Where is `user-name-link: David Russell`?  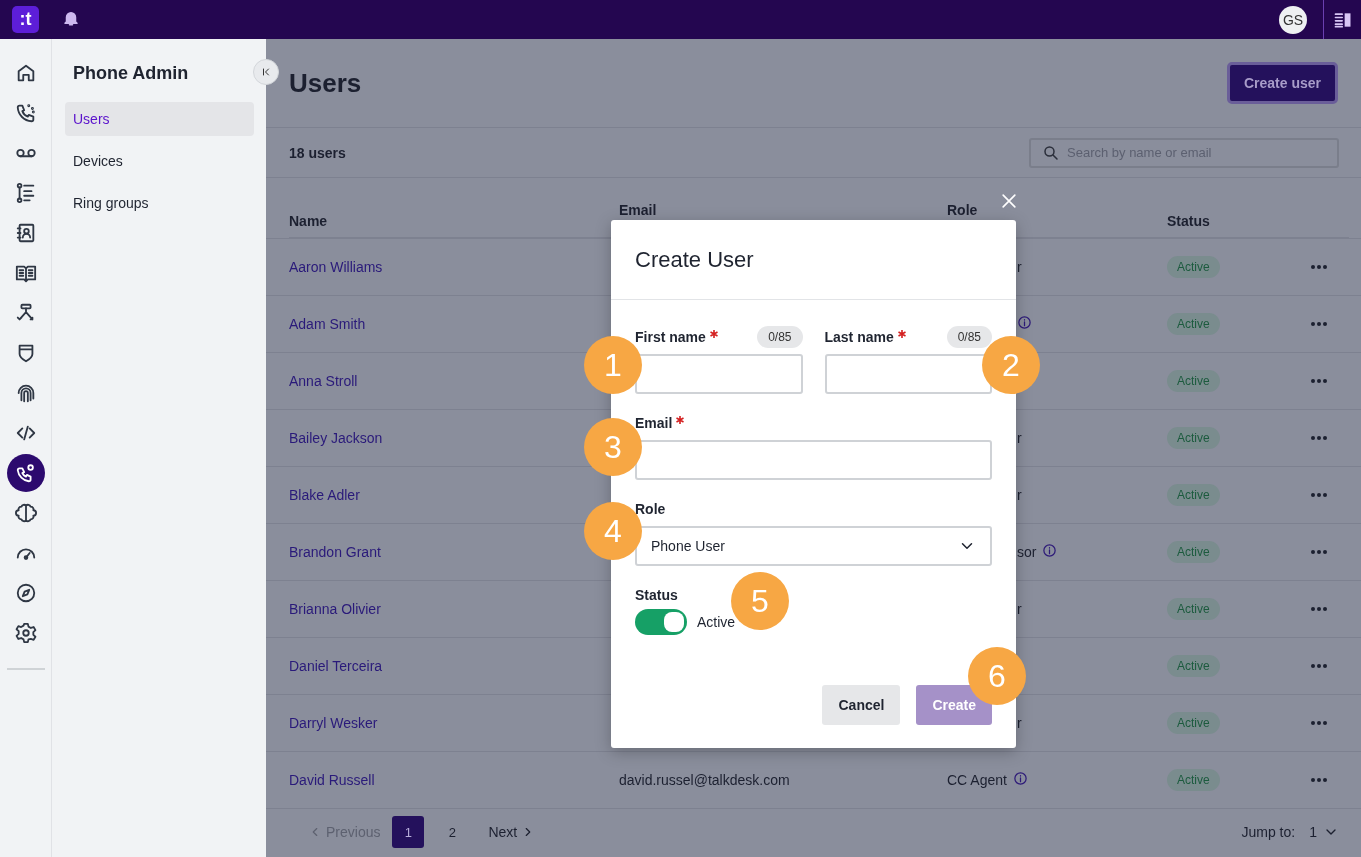 user-name-link: David Russell is located at coordinates (332, 780).